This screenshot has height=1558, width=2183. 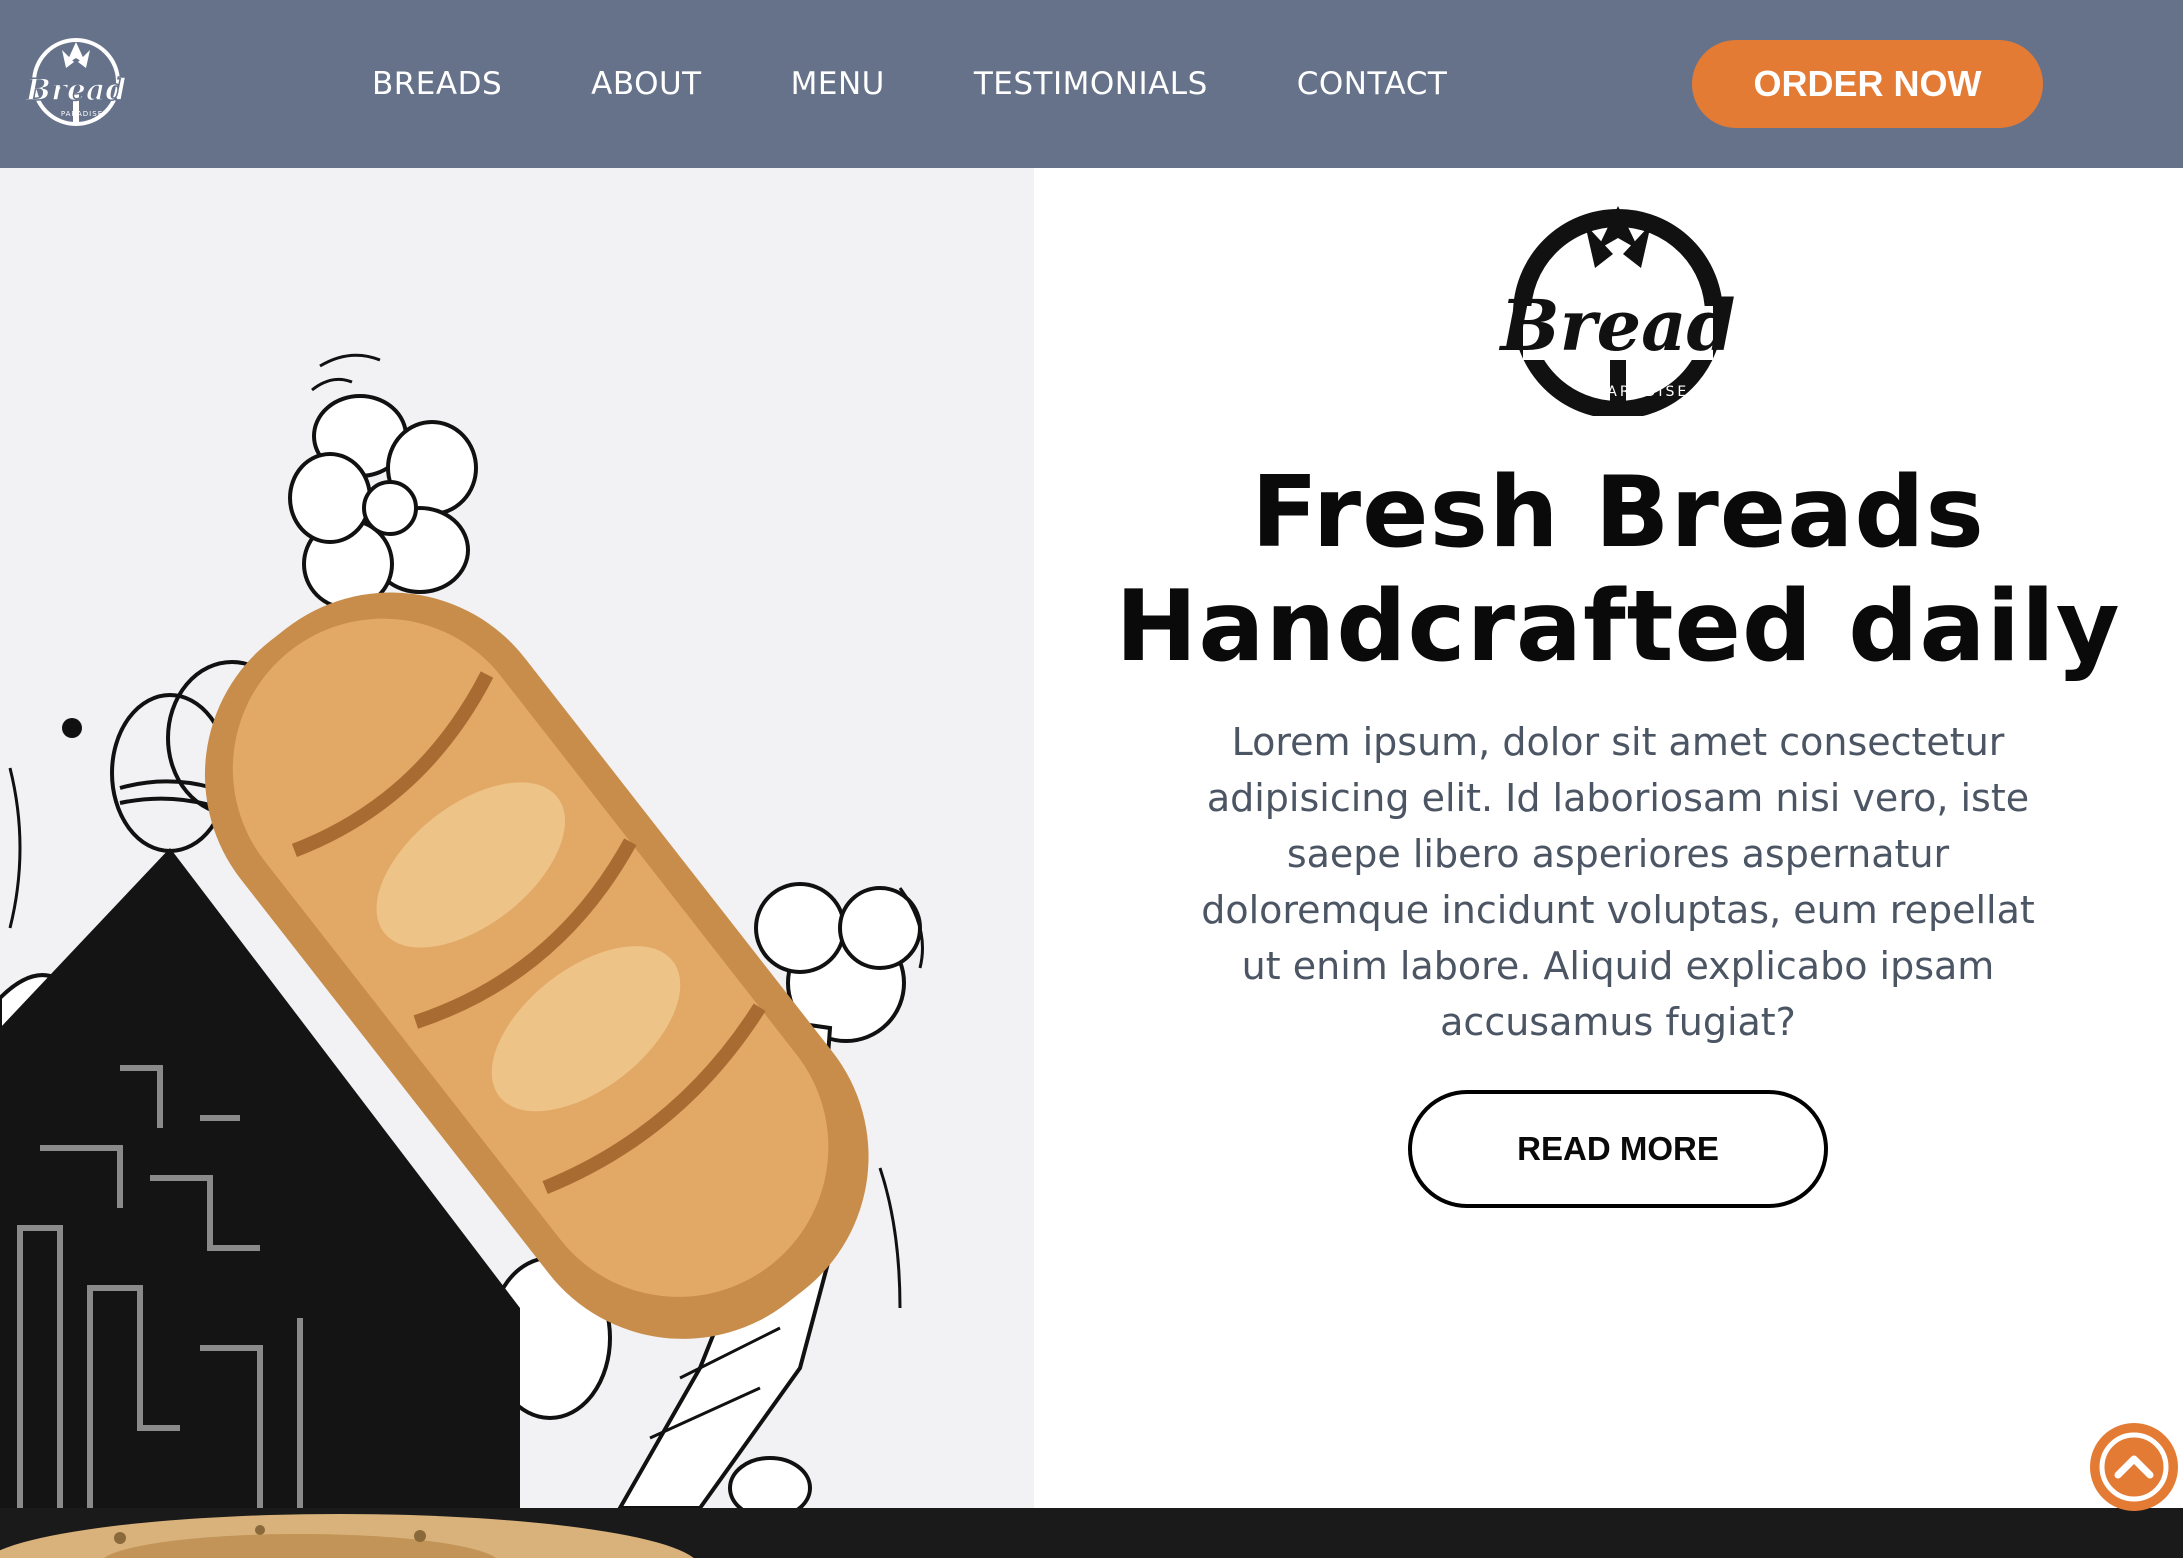 What do you see at coordinates (1372, 84) in the screenshot?
I see `nav-contact: CONTACT` at bounding box center [1372, 84].